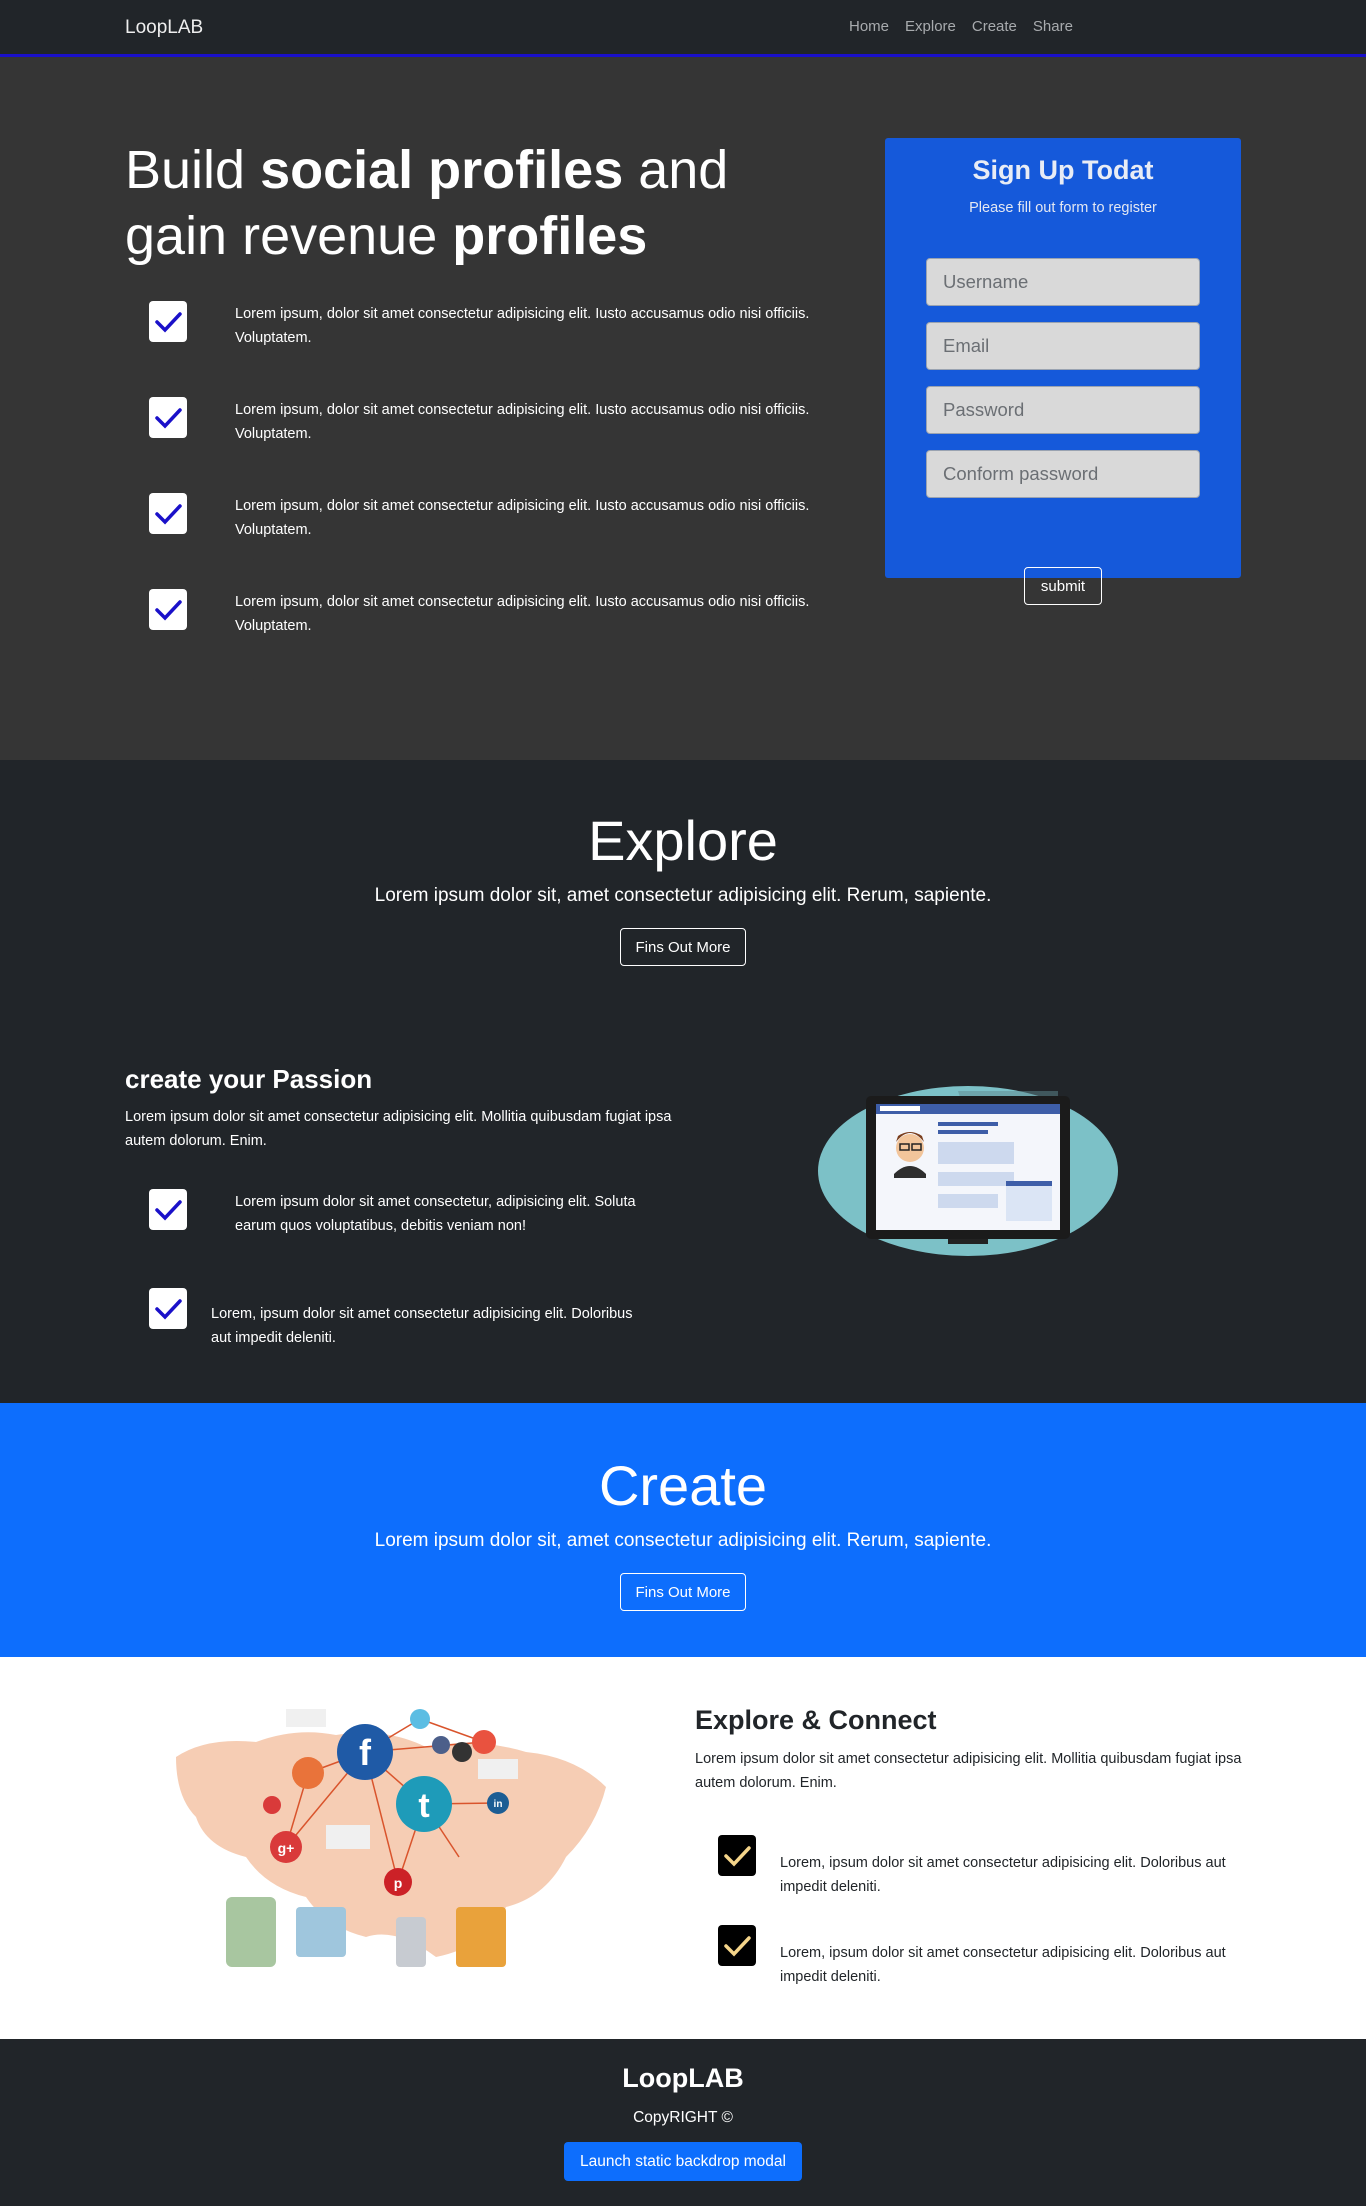  What do you see at coordinates (930, 26) in the screenshot?
I see `nav-link-explore: Explore` at bounding box center [930, 26].